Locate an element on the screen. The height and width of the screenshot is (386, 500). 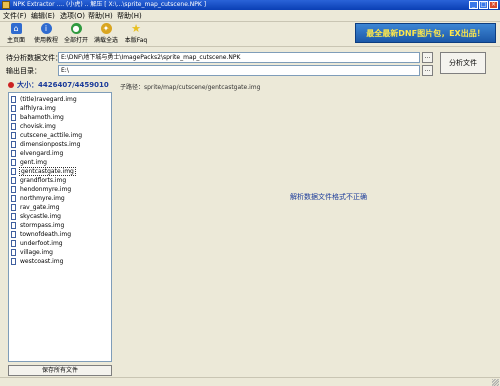
list-item: underfoot.img is located at coordinates (37, 243).